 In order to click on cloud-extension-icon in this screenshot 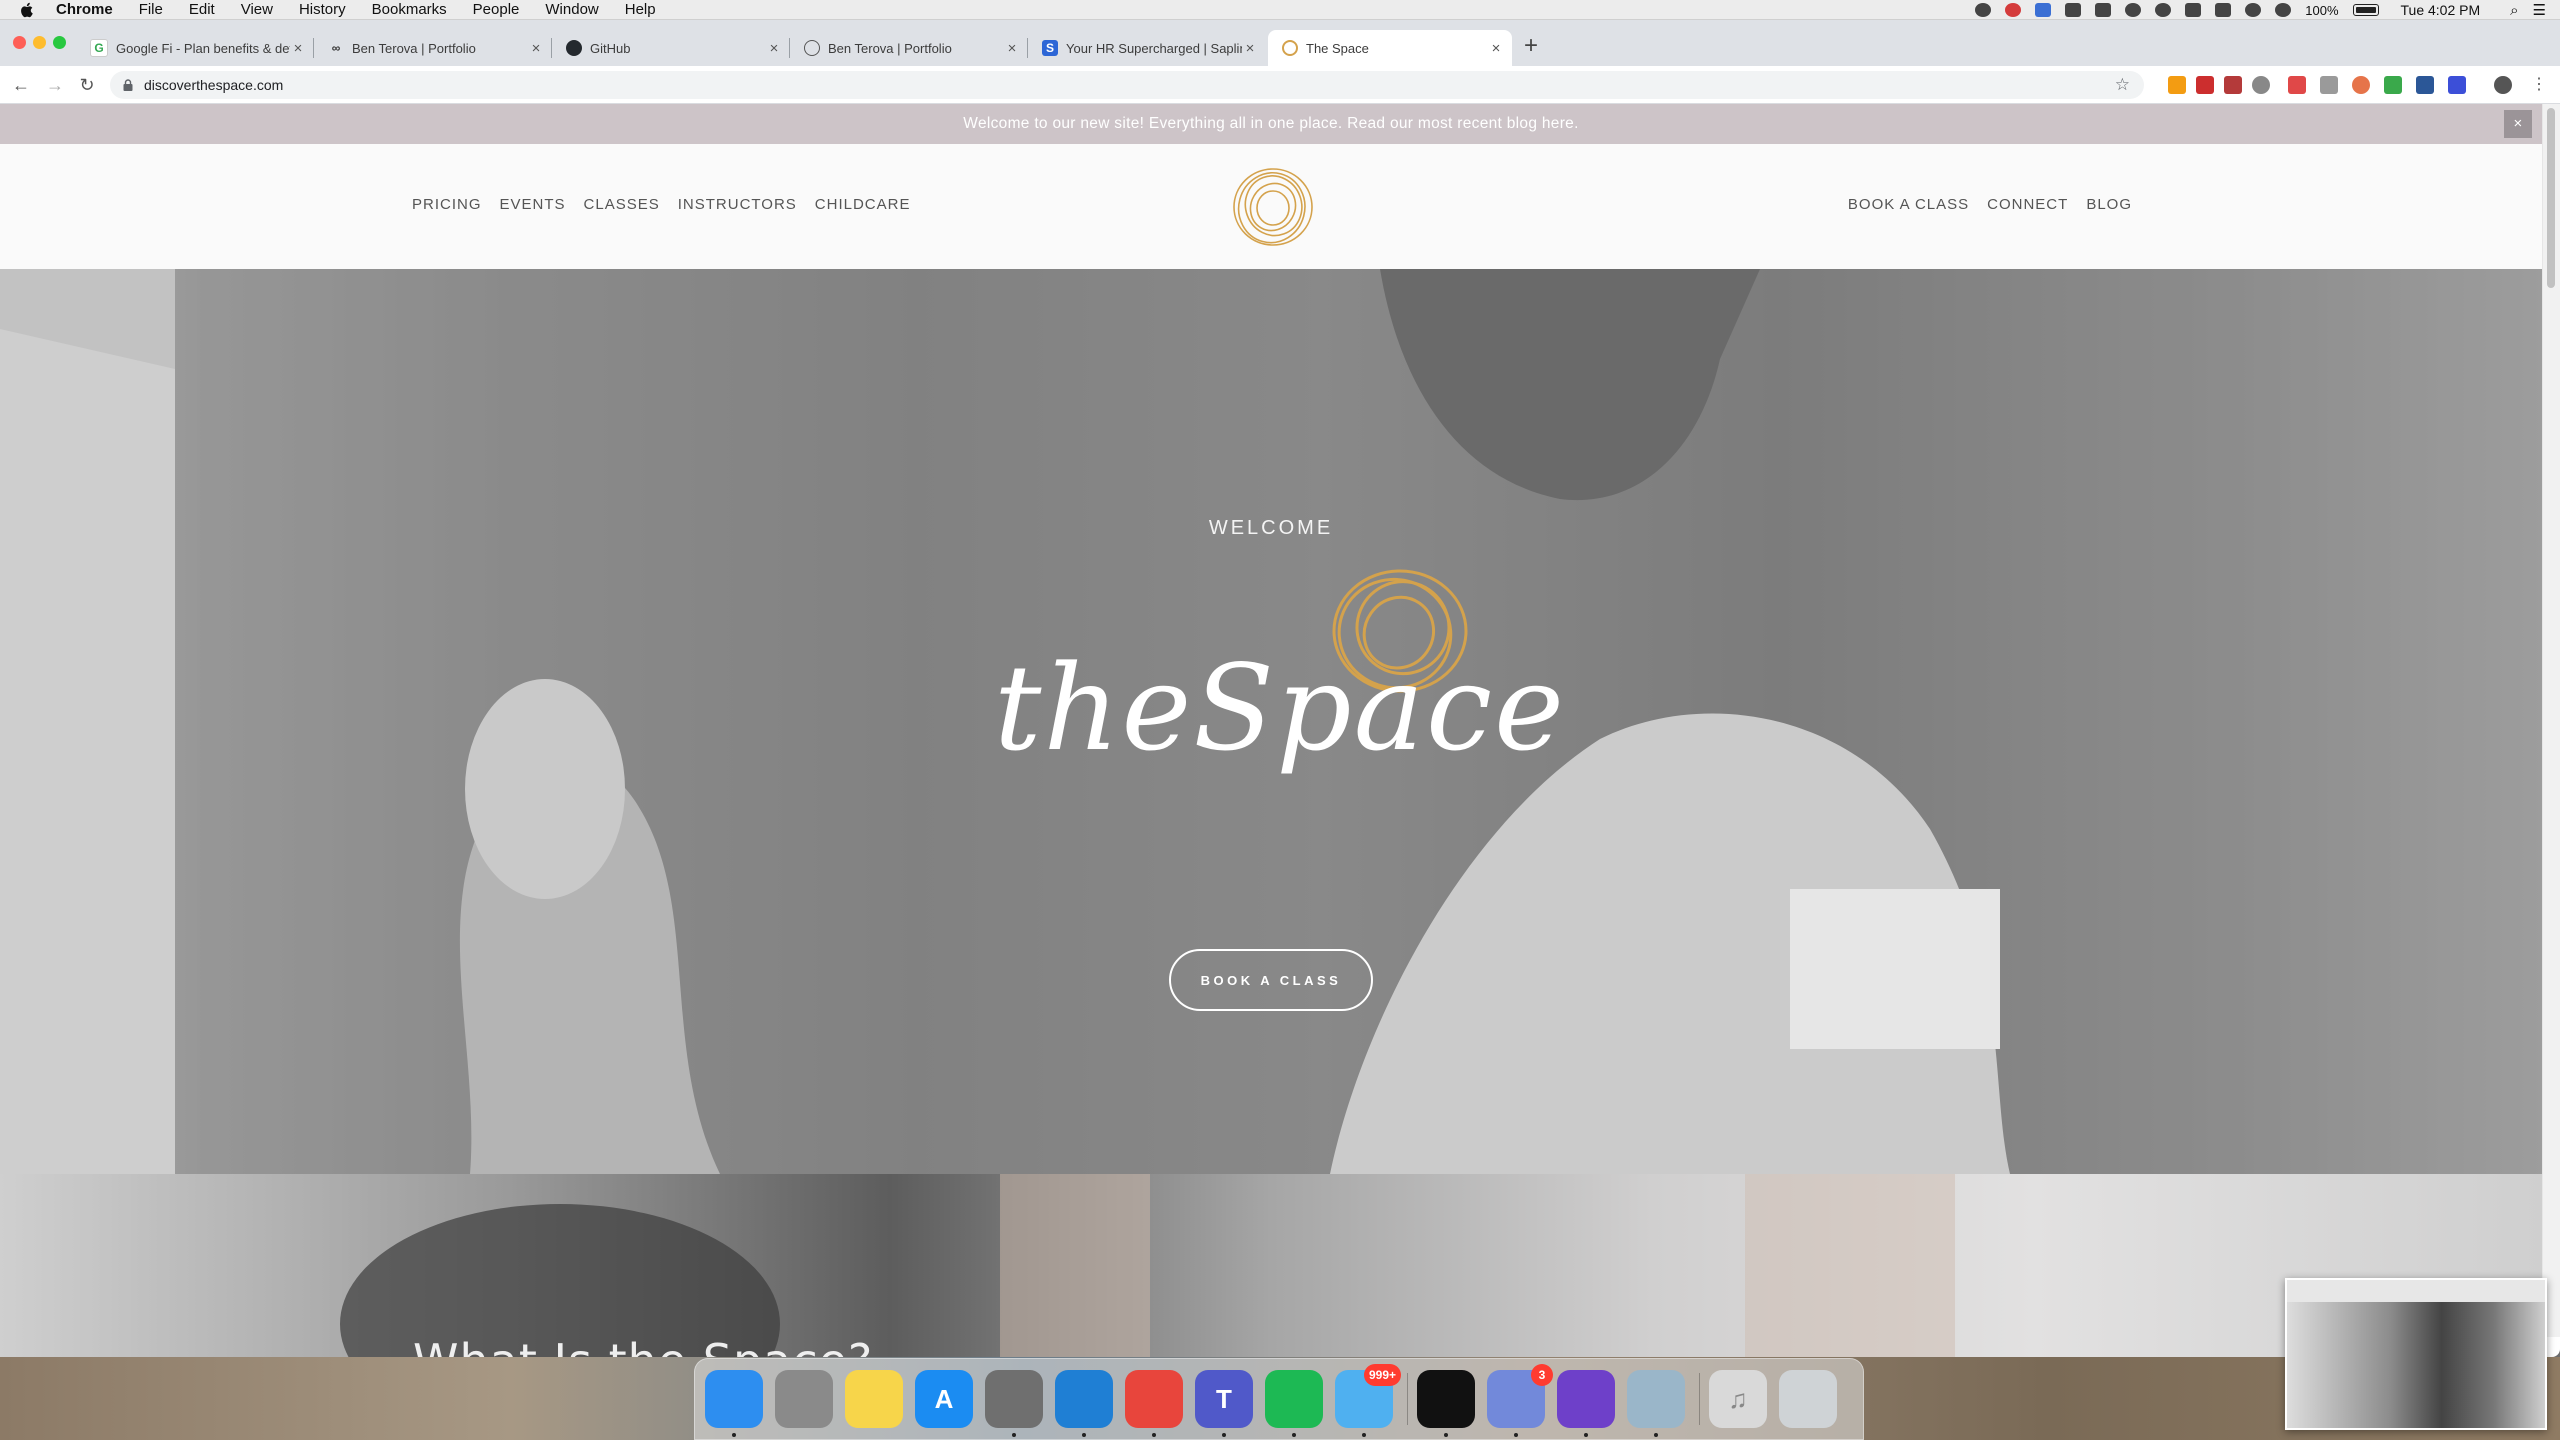, I will do `click(2297, 85)`.